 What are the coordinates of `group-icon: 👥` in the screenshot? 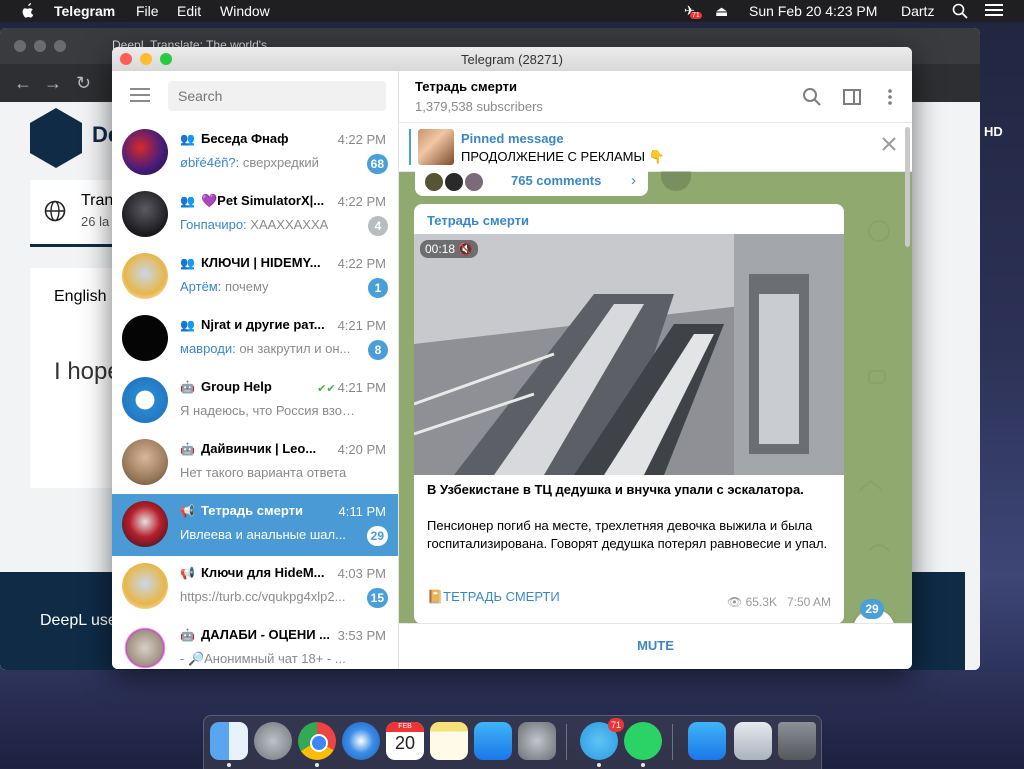 It's located at (187, 325).